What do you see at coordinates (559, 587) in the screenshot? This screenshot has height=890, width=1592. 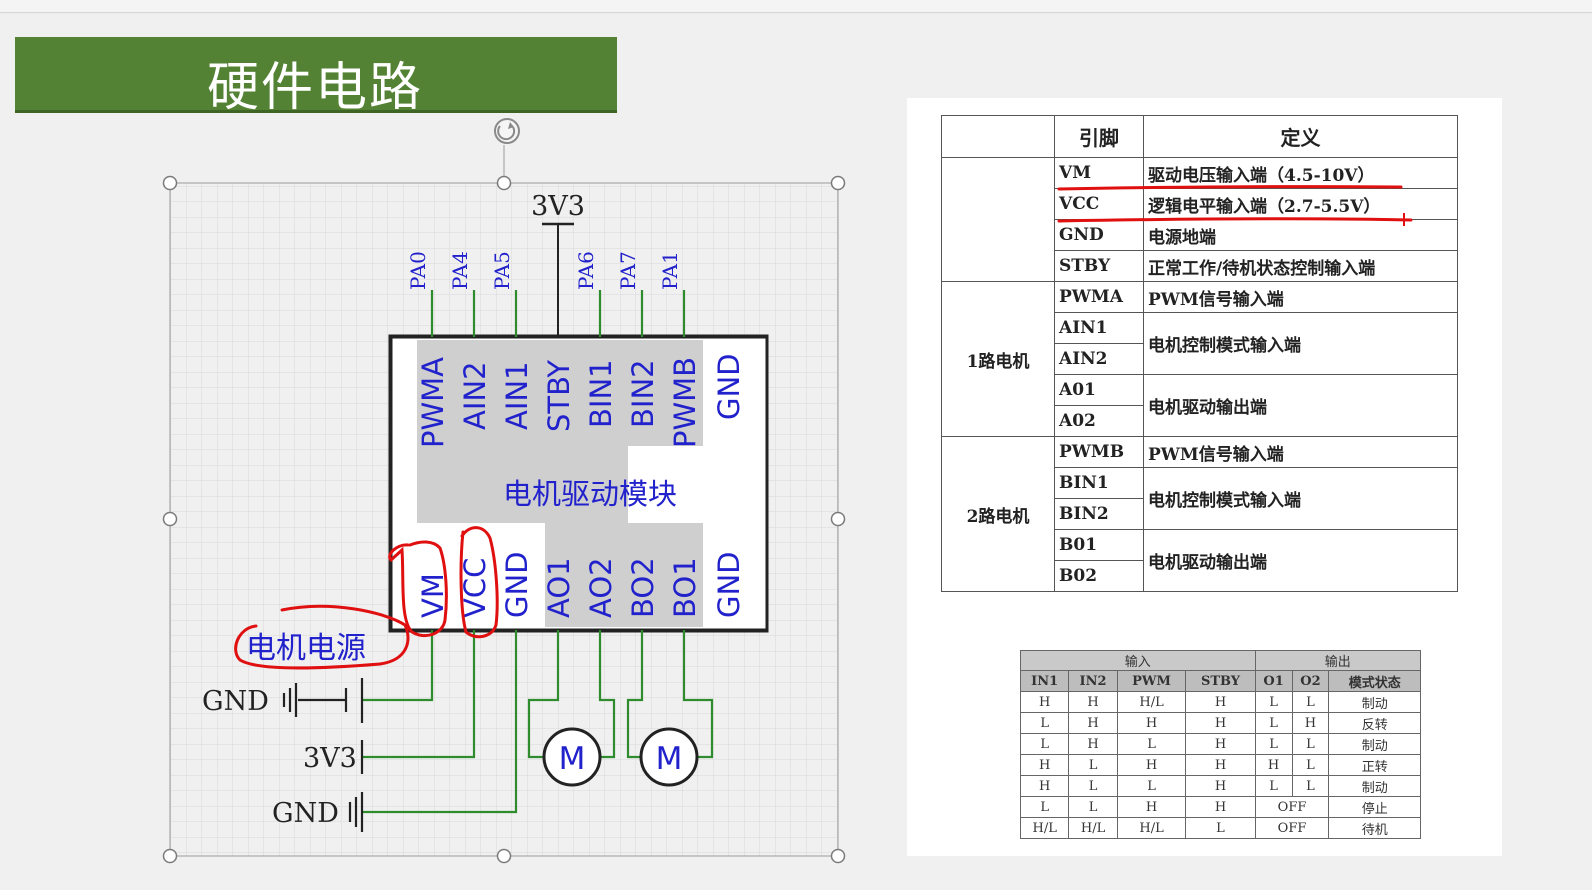 I see `module-pin-label: AO1` at bounding box center [559, 587].